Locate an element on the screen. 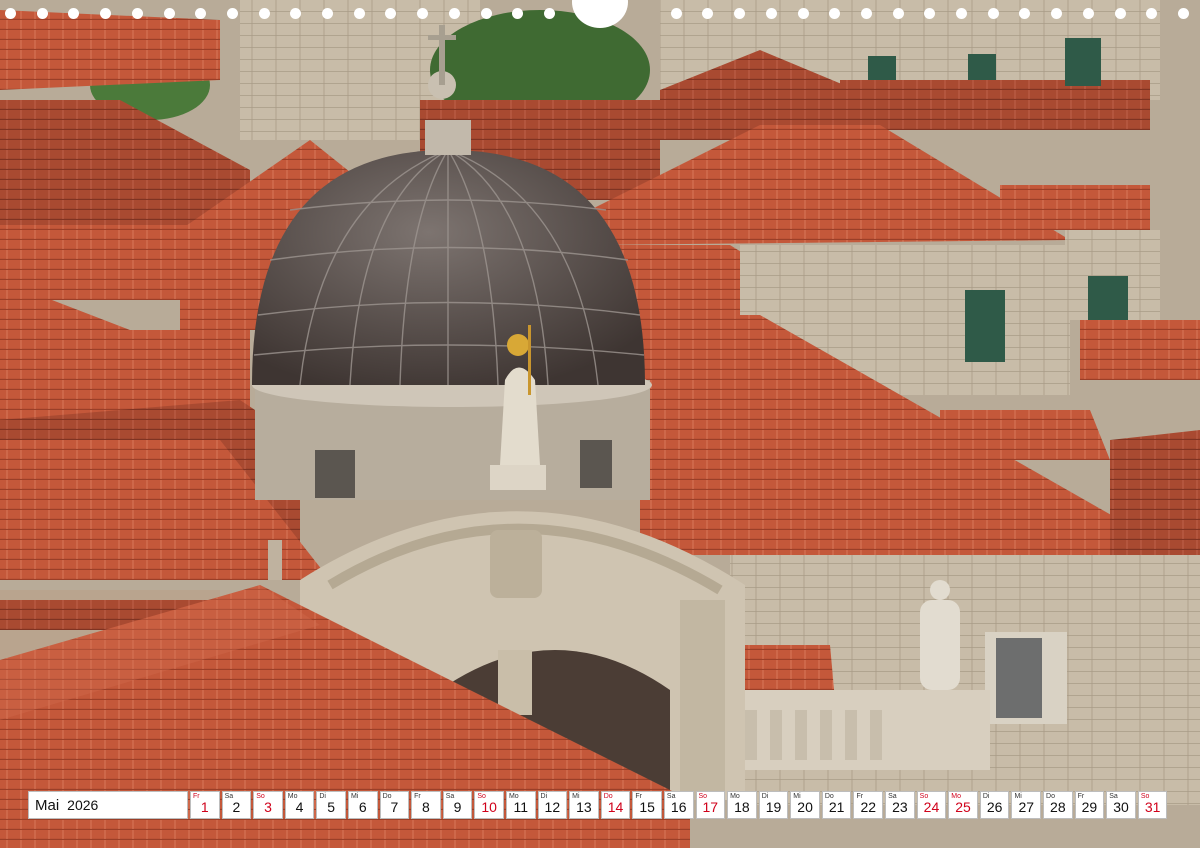  day-number: 6 is located at coordinates (362, 807).